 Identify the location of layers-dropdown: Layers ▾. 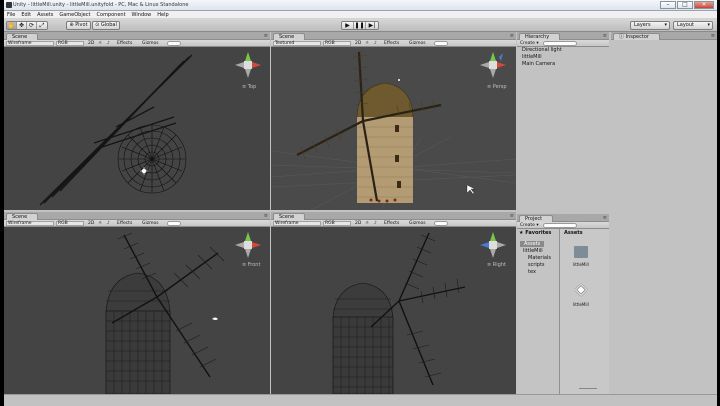
(650, 25).